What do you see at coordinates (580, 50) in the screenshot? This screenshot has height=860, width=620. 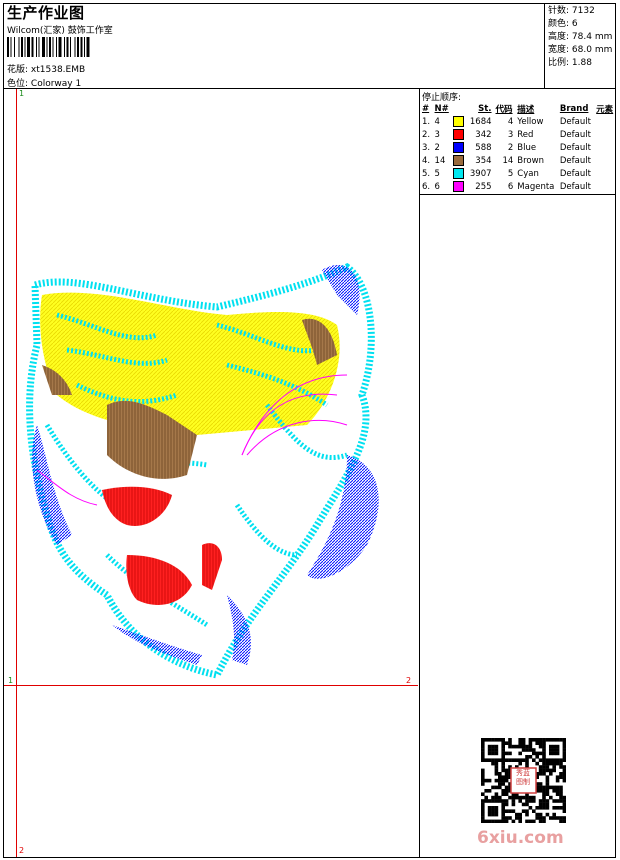 I see `stat-width: 宽度: 68.0 mm` at bounding box center [580, 50].